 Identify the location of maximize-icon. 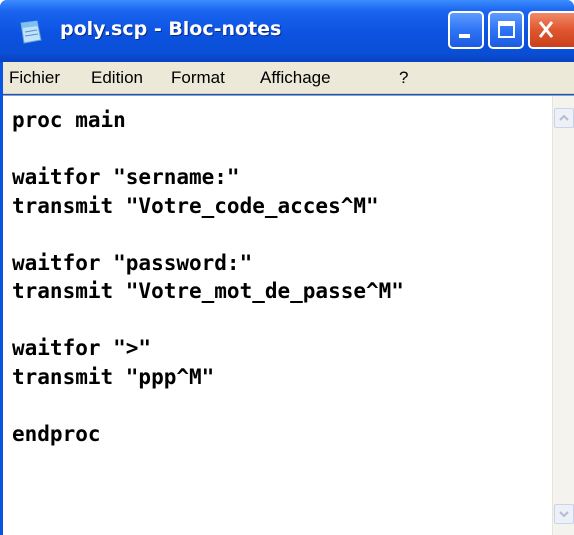
(506, 29).